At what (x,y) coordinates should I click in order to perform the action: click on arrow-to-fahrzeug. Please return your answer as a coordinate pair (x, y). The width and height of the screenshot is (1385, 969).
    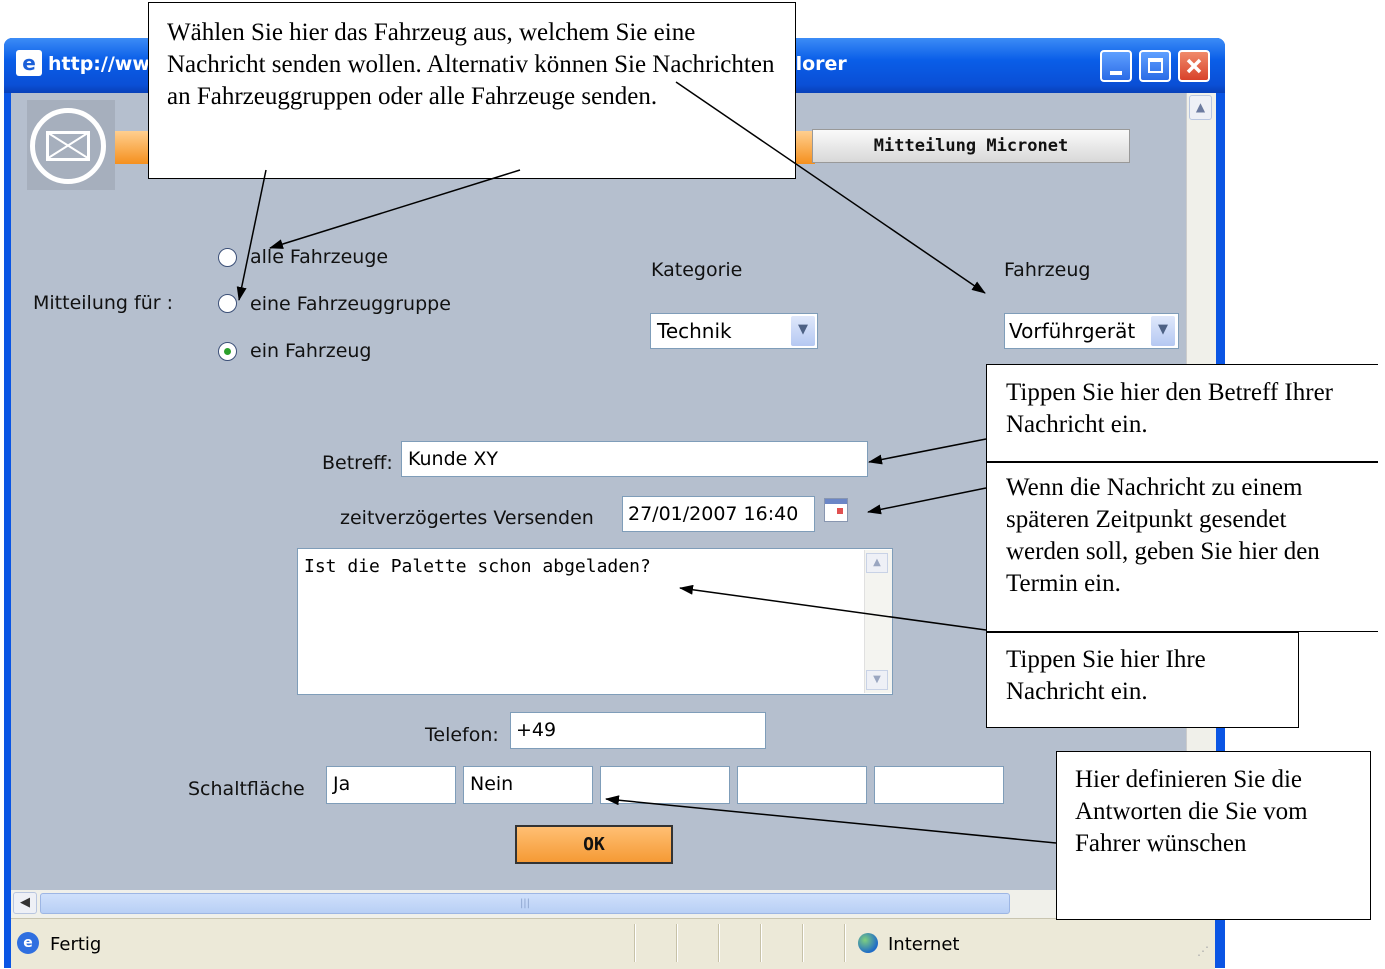
    Looking at the image, I should click on (830, 187).